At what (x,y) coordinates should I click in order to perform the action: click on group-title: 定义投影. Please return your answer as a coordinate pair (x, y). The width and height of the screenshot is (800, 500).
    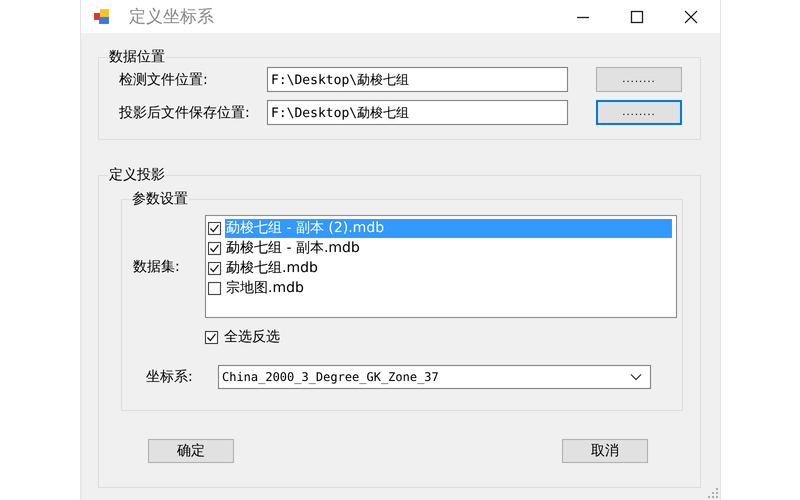
    Looking at the image, I should click on (137, 175).